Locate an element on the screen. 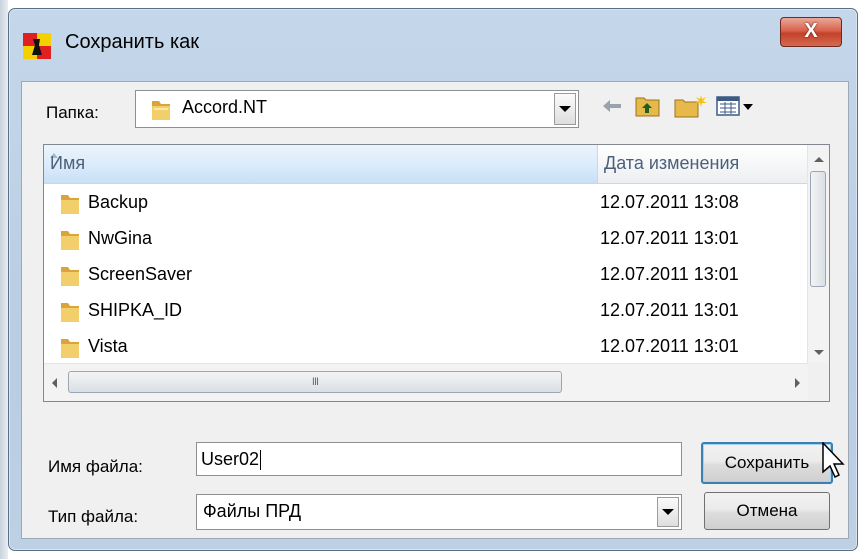  list-item: SHIPKA_ID 12.07.2011 13:01 is located at coordinates (426, 313).